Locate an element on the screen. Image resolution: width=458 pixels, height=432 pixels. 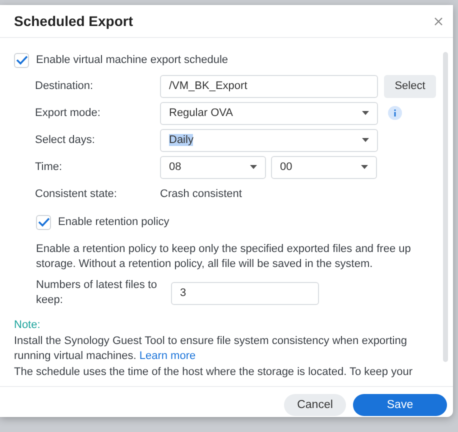
note-heading: Note: is located at coordinates (28, 325).